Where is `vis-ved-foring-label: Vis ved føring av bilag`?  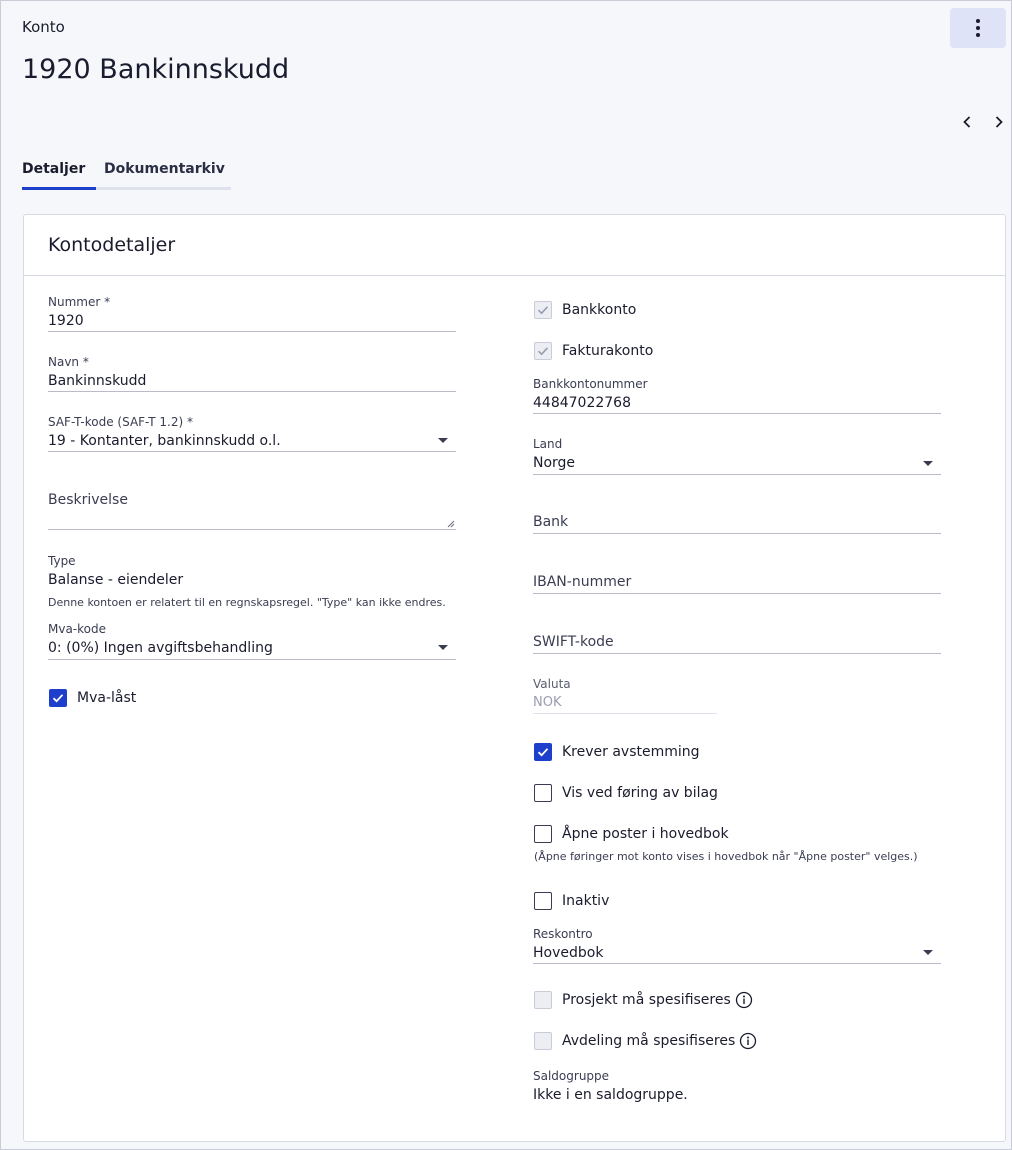
vis-ved-foring-label: Vis ved føring av bilag is located at coordinates (640, 793).